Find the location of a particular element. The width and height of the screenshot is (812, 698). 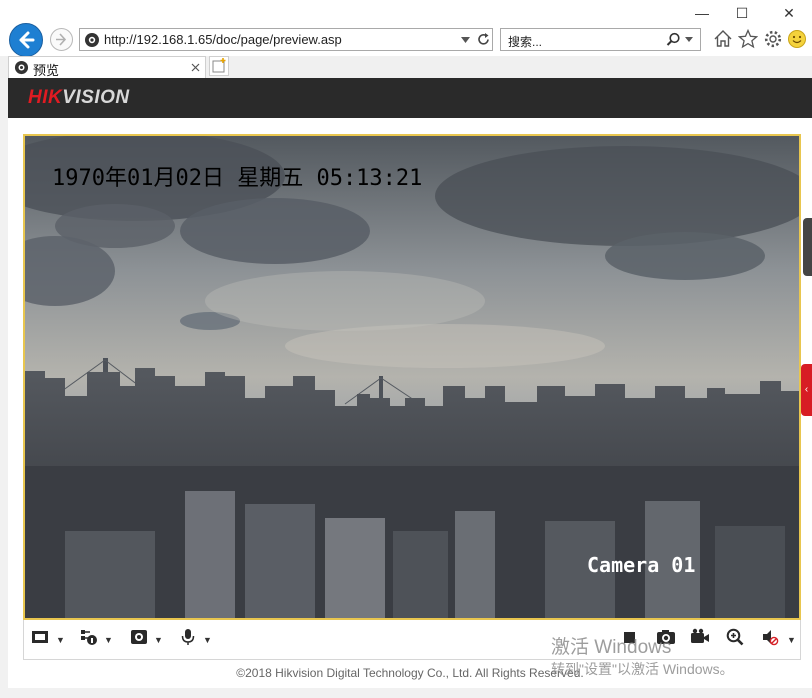

window-layout-icon is located at coordinates (40, 637).